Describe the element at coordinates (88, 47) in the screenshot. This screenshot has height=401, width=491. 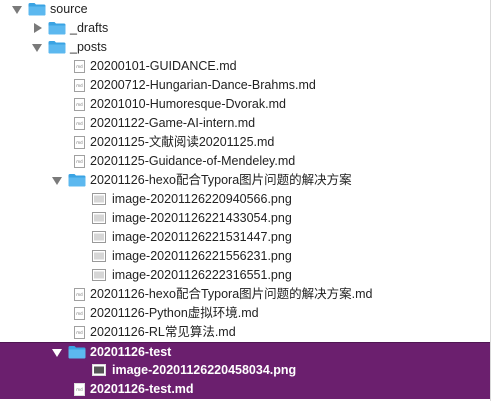
I see `tree-item-label: _posts` at that location.